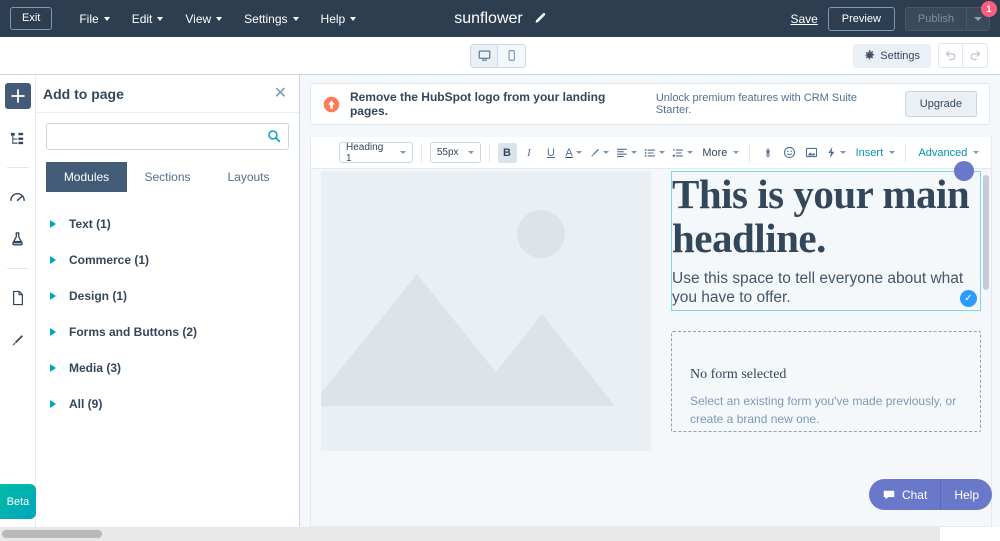  I want to click on personalization-bolt-icon, so click(831, 152).